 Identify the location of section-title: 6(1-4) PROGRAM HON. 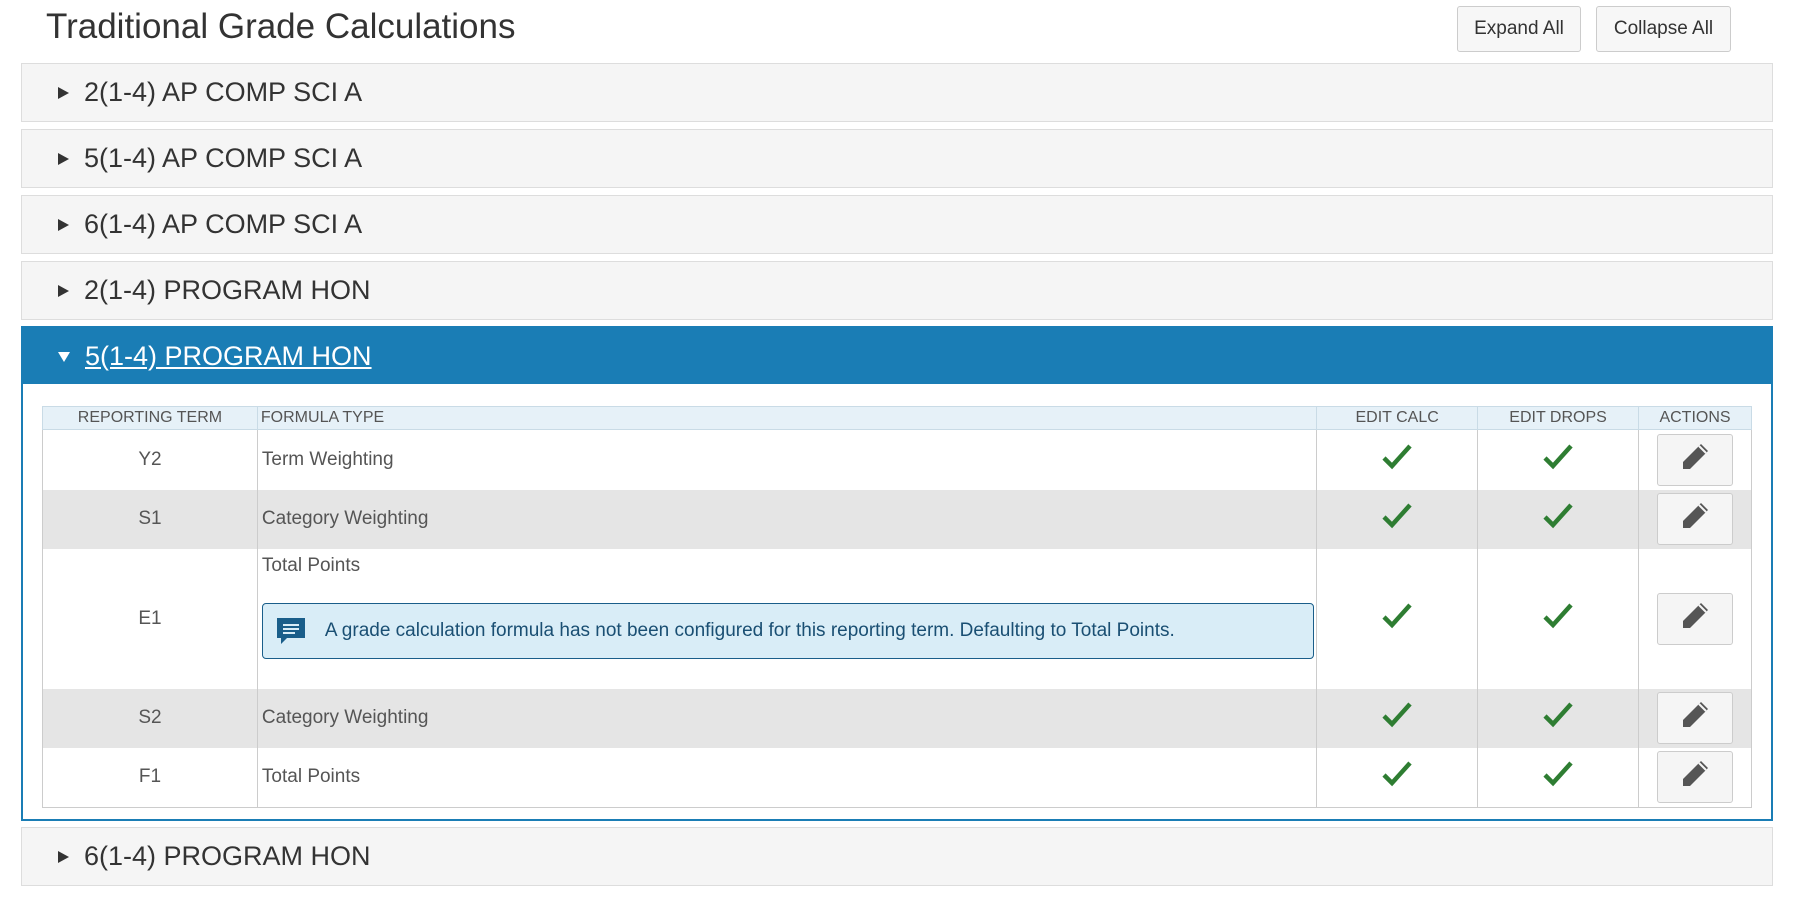
(227, 856).